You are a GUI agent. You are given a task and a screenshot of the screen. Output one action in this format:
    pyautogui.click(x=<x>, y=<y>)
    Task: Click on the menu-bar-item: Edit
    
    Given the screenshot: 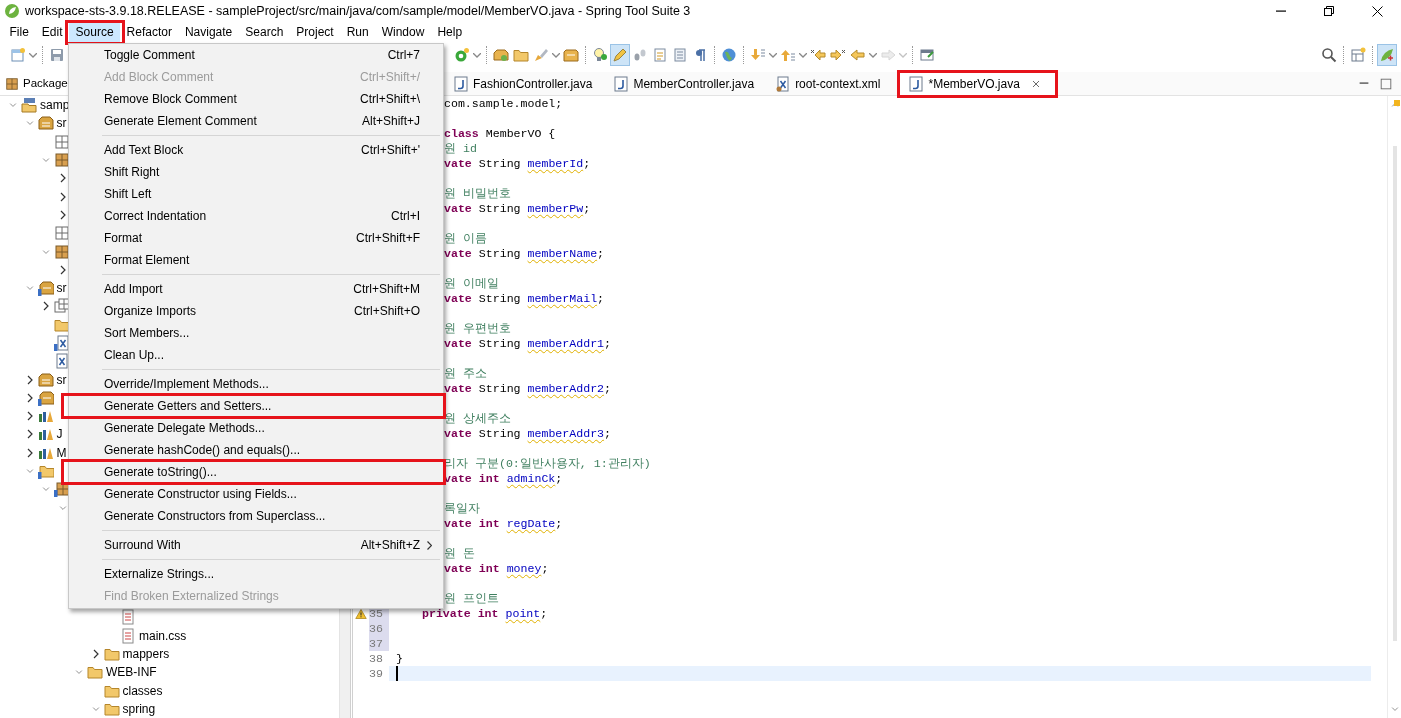 What is the action you would take?
    pyautogui.click(x=52, y=32)
    